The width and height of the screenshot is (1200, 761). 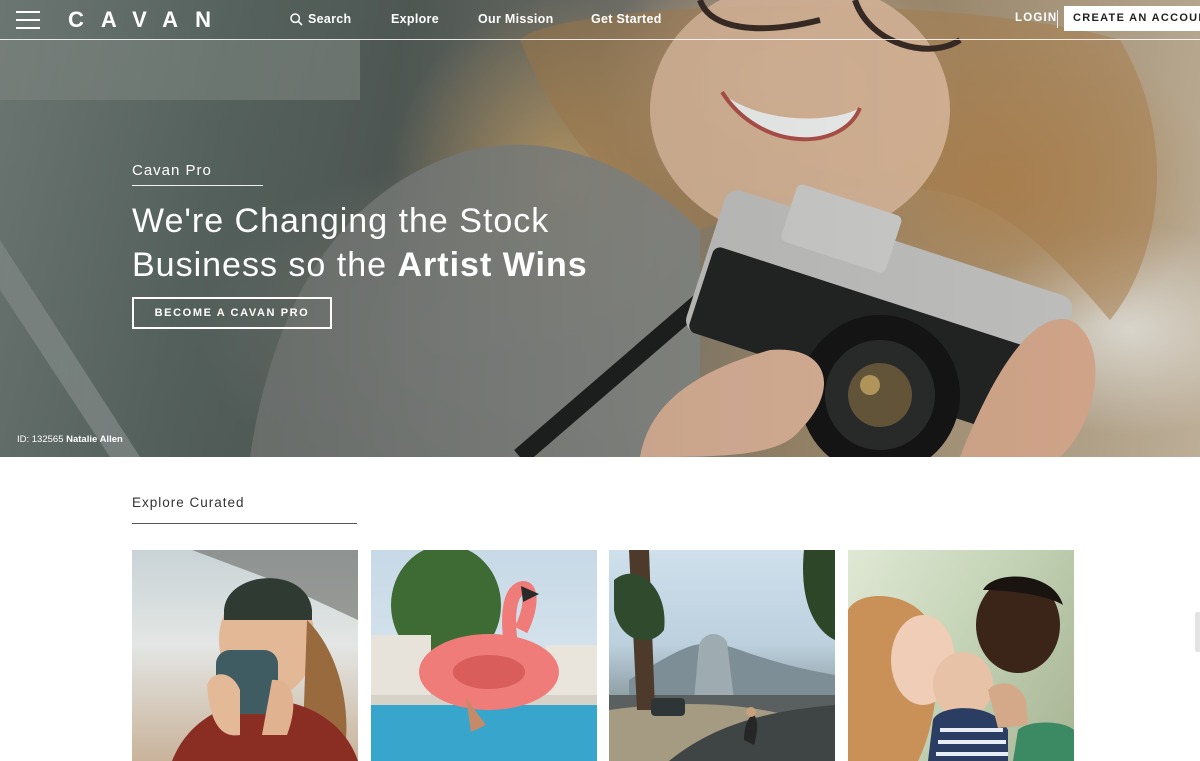 I want to click on scrollbar-tab, so click(x=1197, y=632).